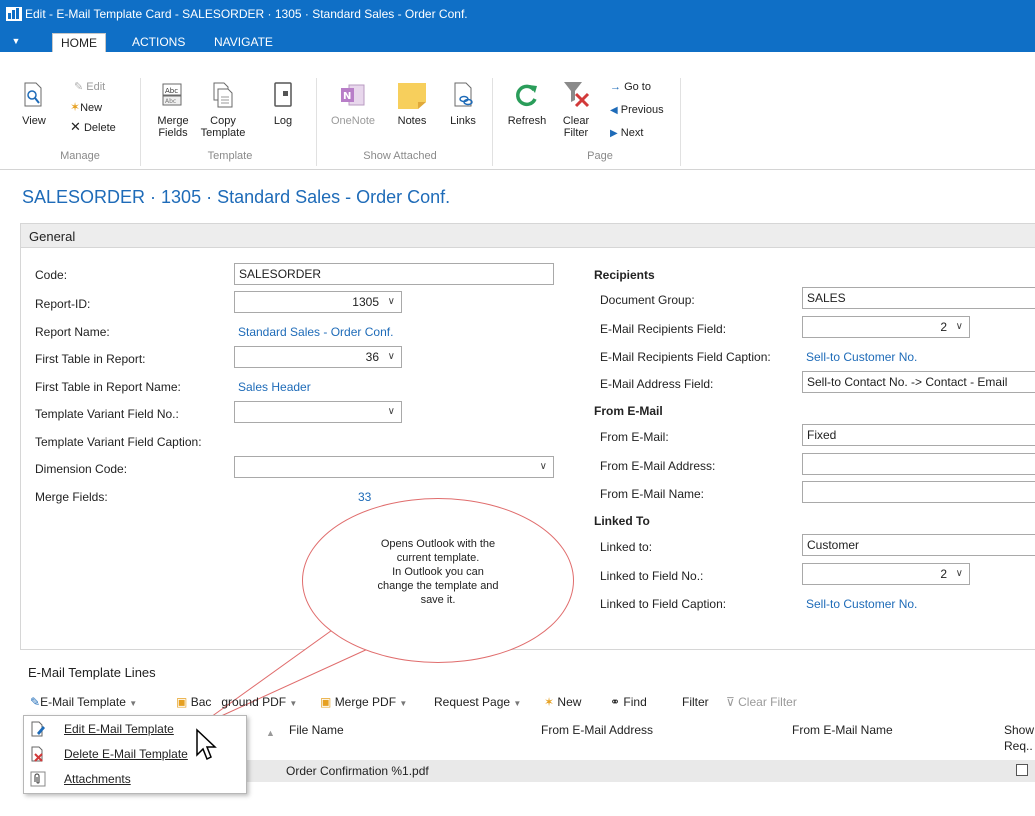 The image size is (1035, 816). Describe the element at coordinates (119, 729) in the screenshot. I see `menu-item-label: Edit E-Mail Template` at that location.